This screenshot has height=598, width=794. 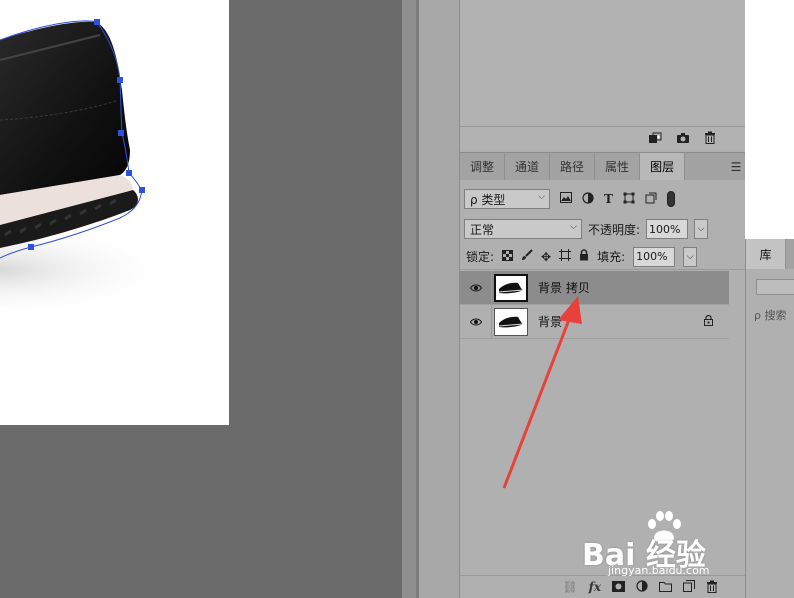 What do you see at coordinates (670, 199) in the screenshot?
I see `filter-toggle` at bounding box center [670, 199].